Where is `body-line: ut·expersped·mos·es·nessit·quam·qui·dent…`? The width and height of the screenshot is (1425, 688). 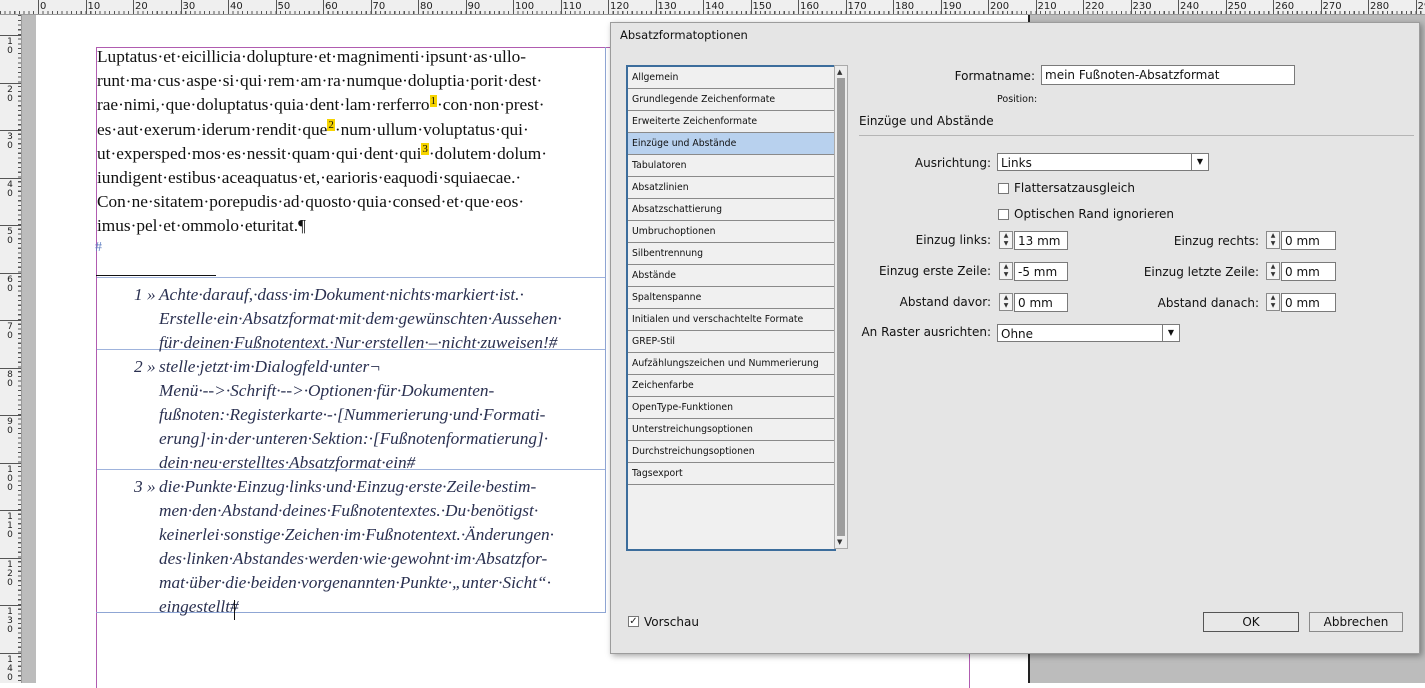
body-line: ut·expersped·mos·es·nessit·quam·qui·dent… is located at coordinates (352, 154).